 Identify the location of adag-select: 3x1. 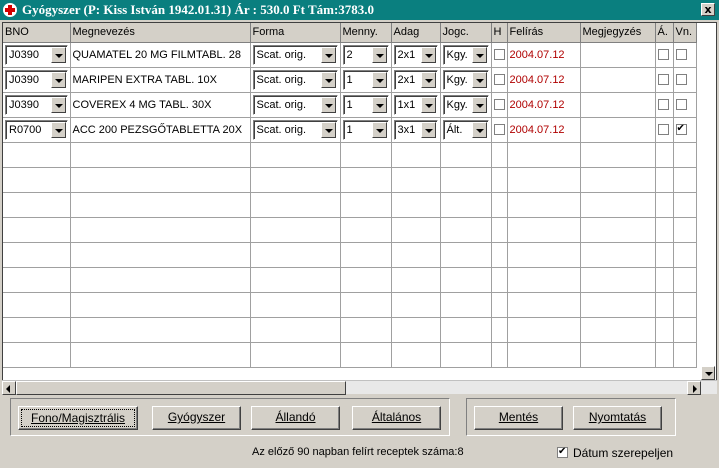
(415, 129).